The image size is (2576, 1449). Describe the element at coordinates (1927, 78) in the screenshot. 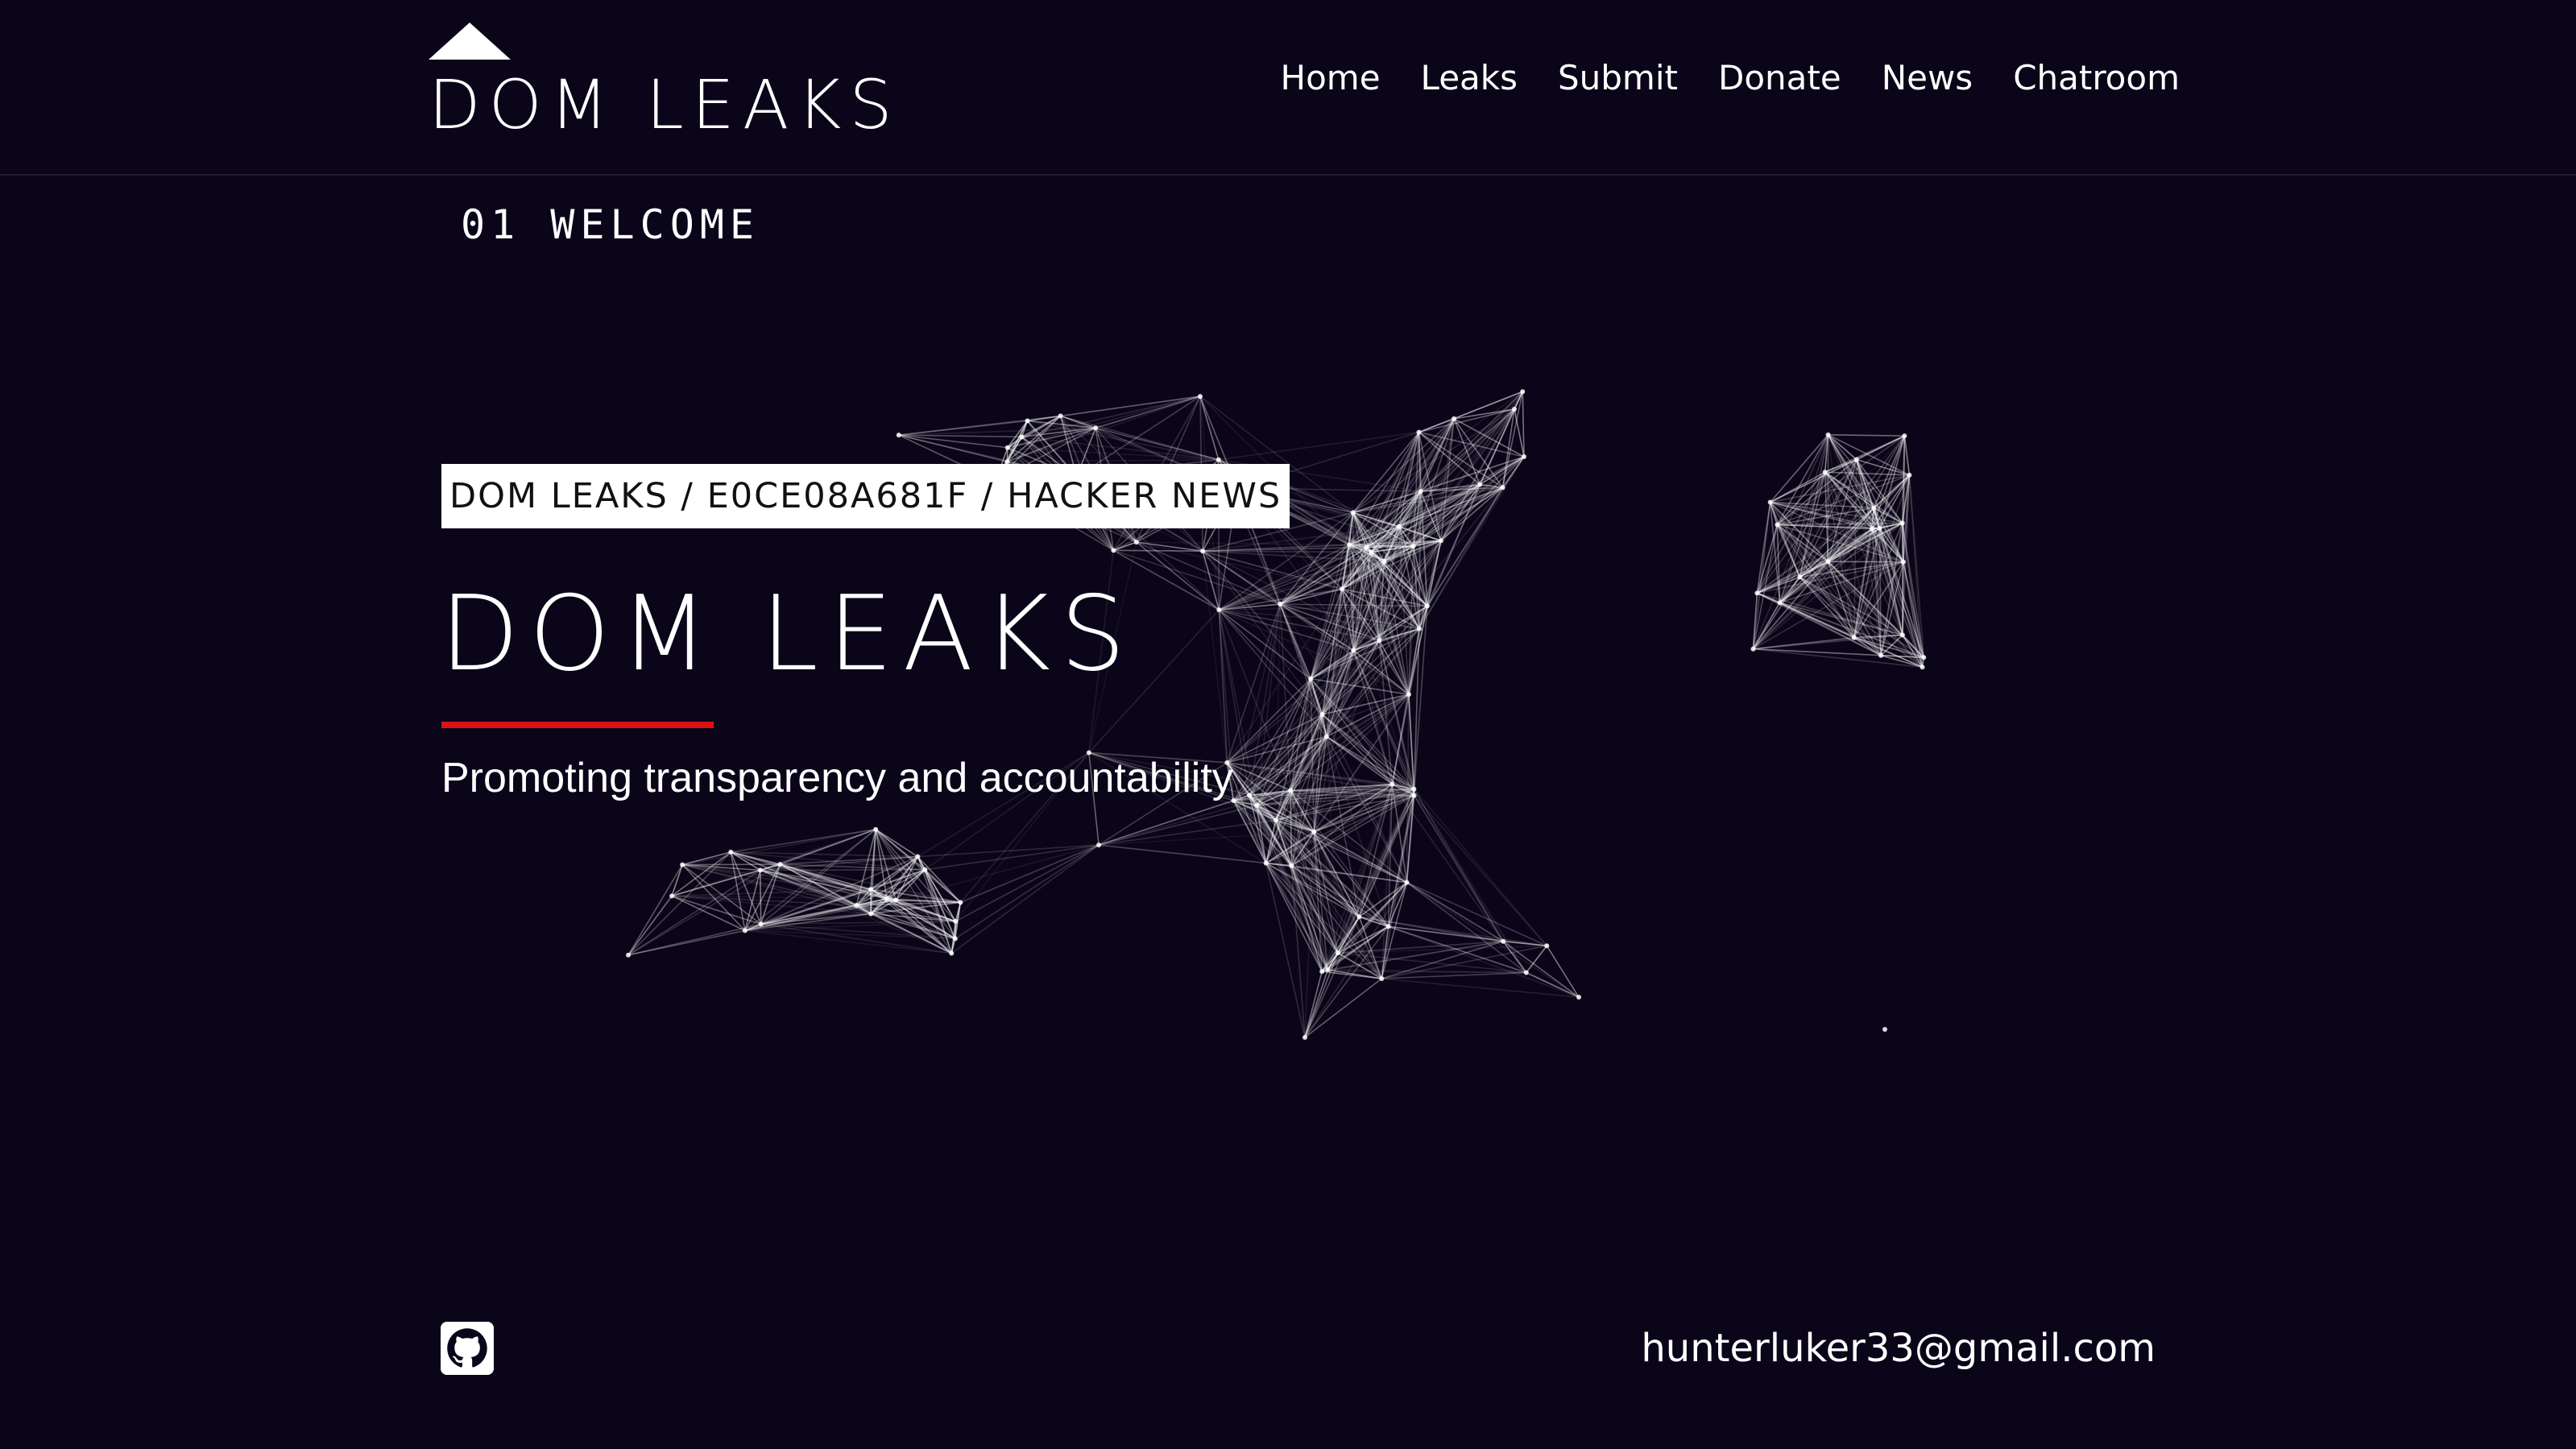

I see `nav-news: News` at that location.